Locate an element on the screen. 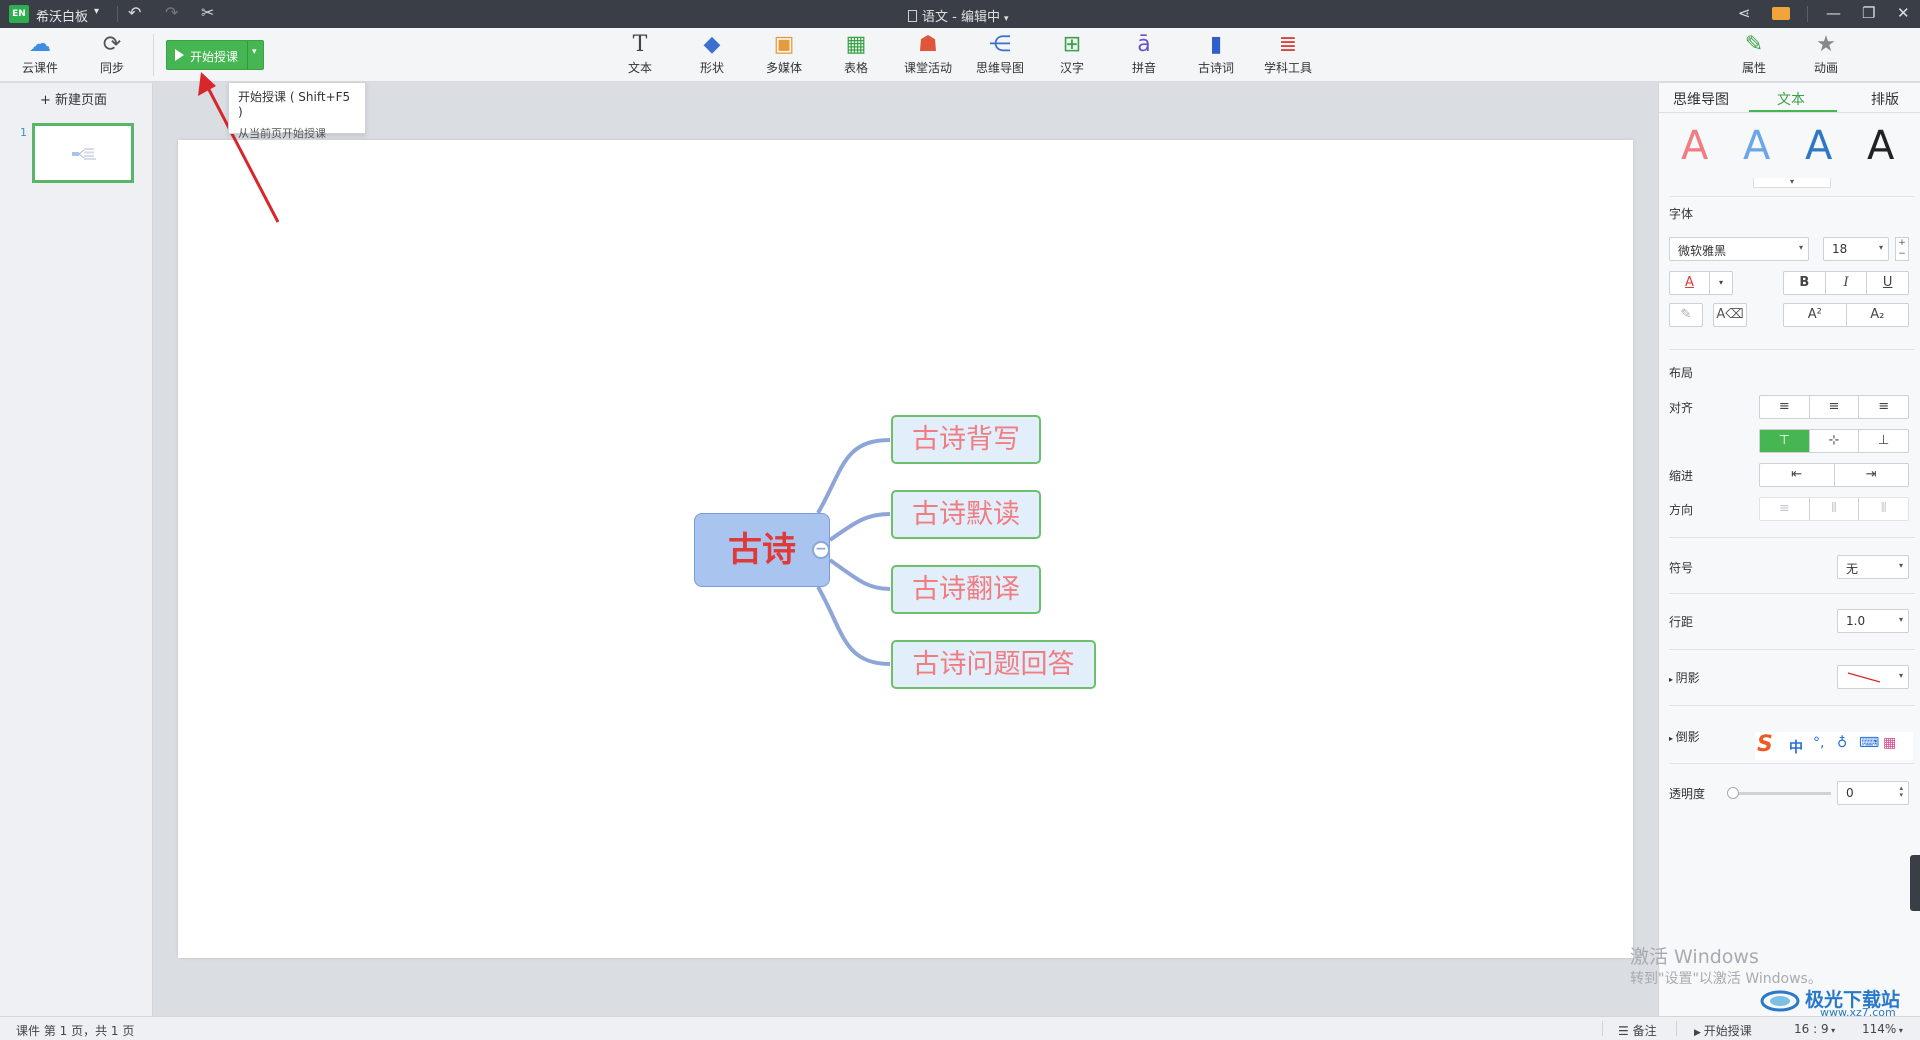 Image resolution: width=1920 pixels, height=1040 pixels. redo-icon: ↷ is located at coordinates (171, 12).